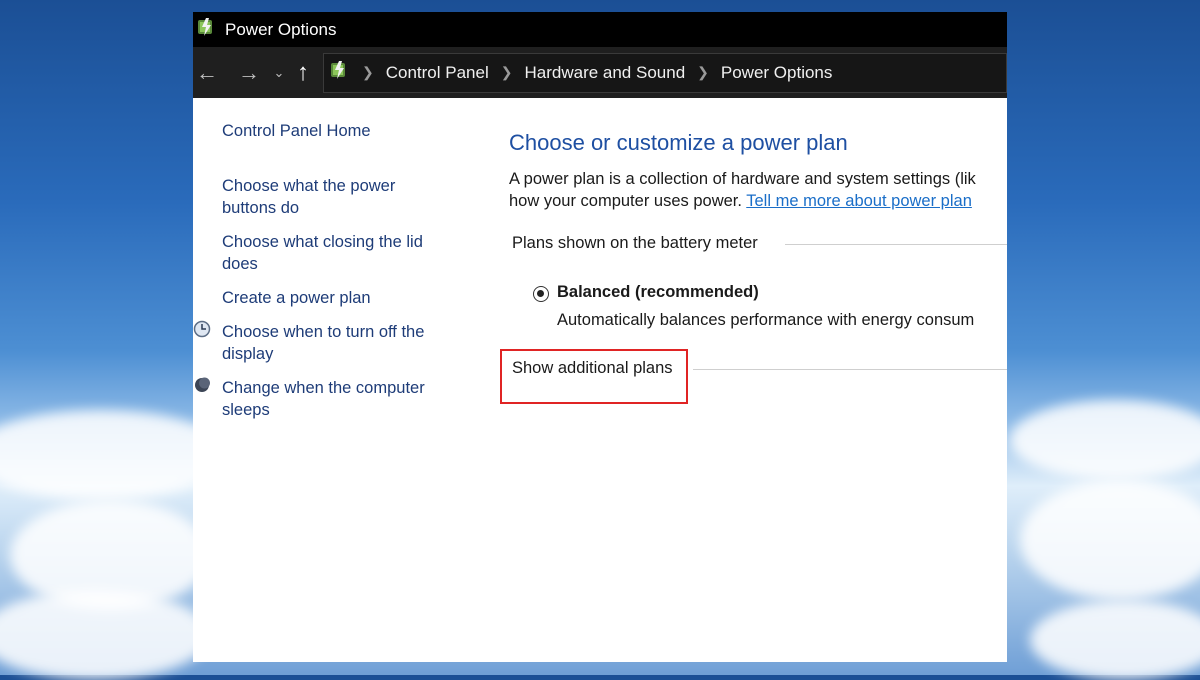 The width and height of the screenshot is (1200, 680). I want to click on crumb-control-panel: Control Panel, so click(437, 73).